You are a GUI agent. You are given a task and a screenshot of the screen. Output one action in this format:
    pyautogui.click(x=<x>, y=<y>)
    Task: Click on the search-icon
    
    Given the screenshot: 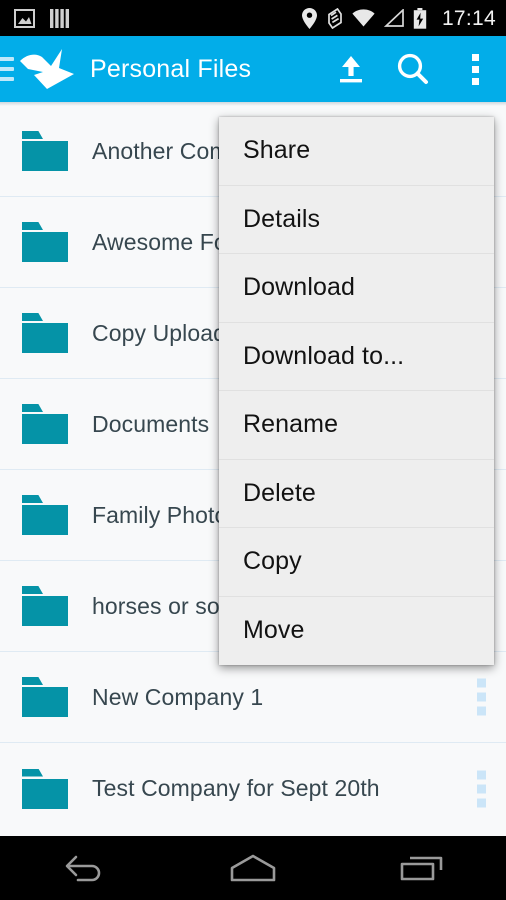 What is the action you would take?
    pyautogui.click(x=412, y=68)
    